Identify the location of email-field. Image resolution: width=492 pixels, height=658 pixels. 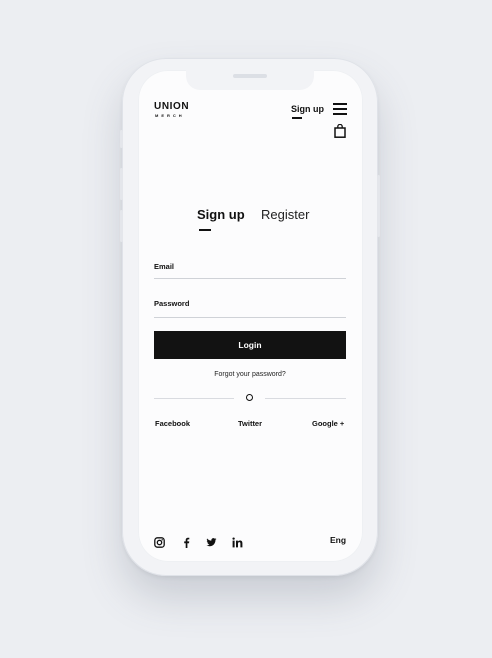
(250, 271).